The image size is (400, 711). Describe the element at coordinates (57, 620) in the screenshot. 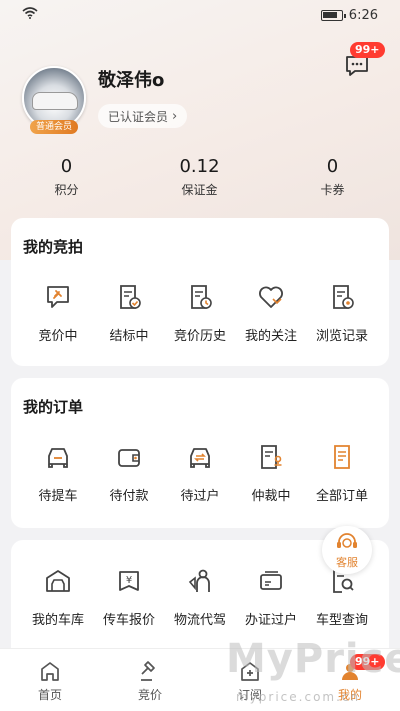

I see `item-label: 我的车库` at that location.